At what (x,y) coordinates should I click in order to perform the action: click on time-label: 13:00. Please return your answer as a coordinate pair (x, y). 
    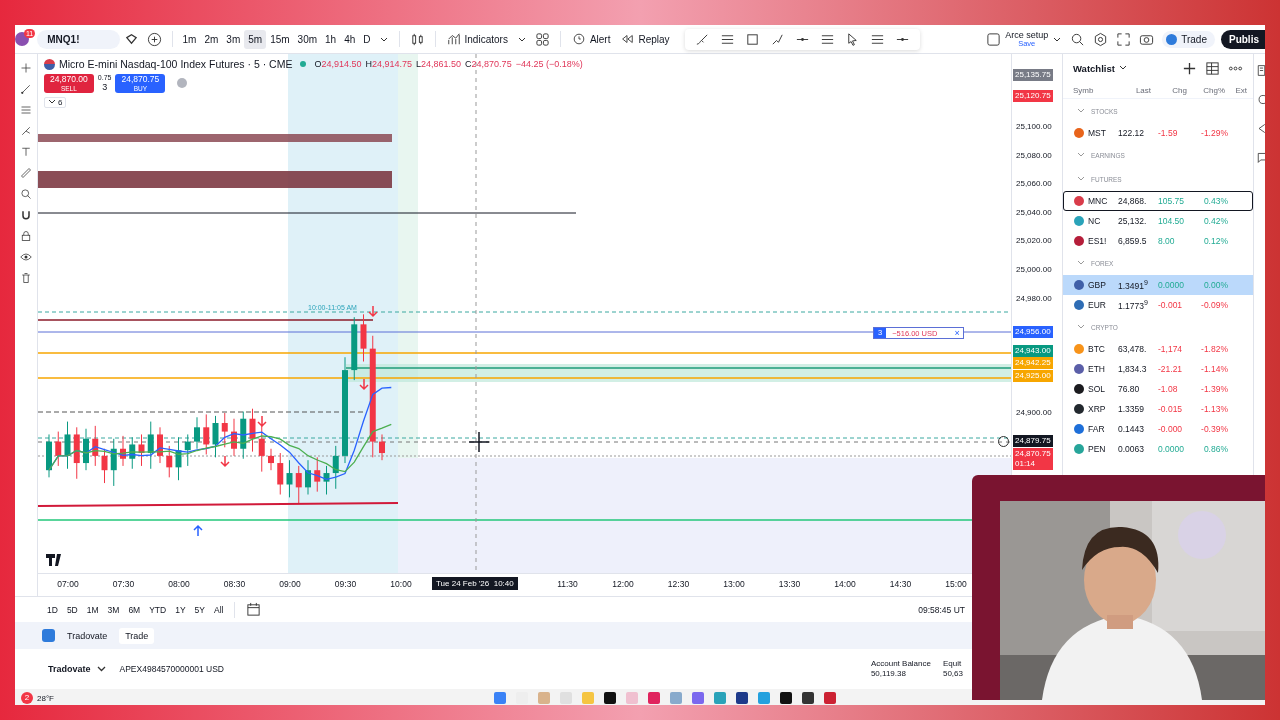
    Looking at the image, I should click on (734, 584).